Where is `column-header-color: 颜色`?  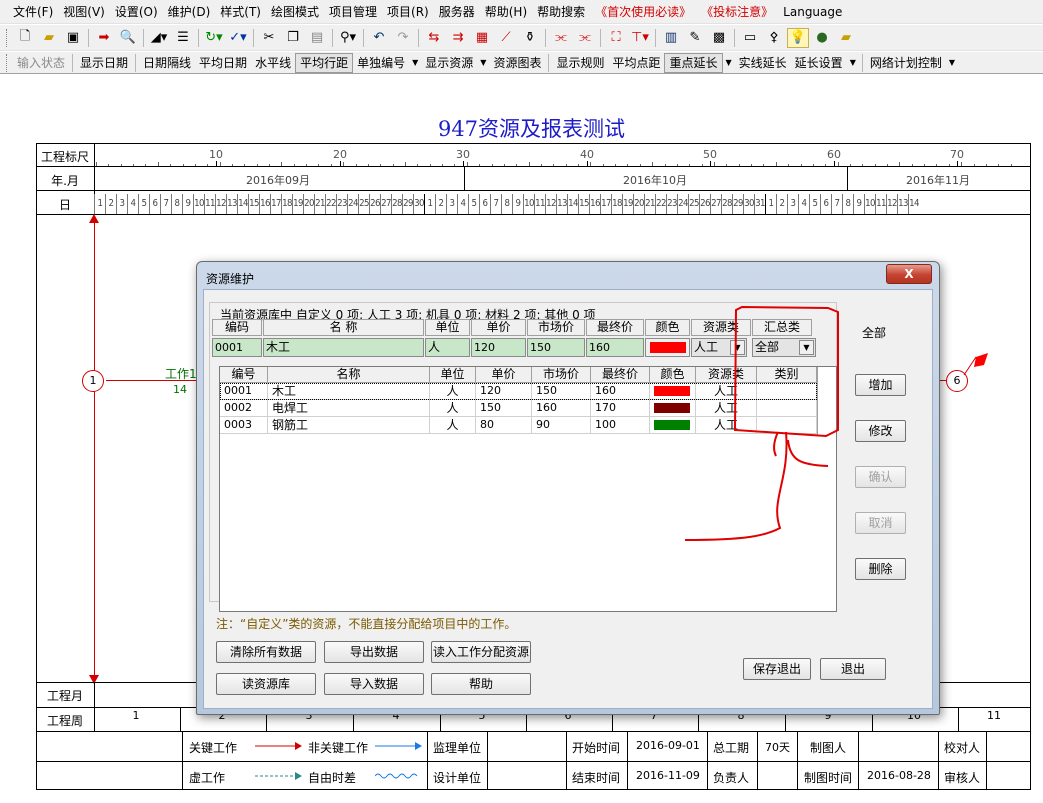 column-header-color: 颜色 is located at coordinates (673, 375).